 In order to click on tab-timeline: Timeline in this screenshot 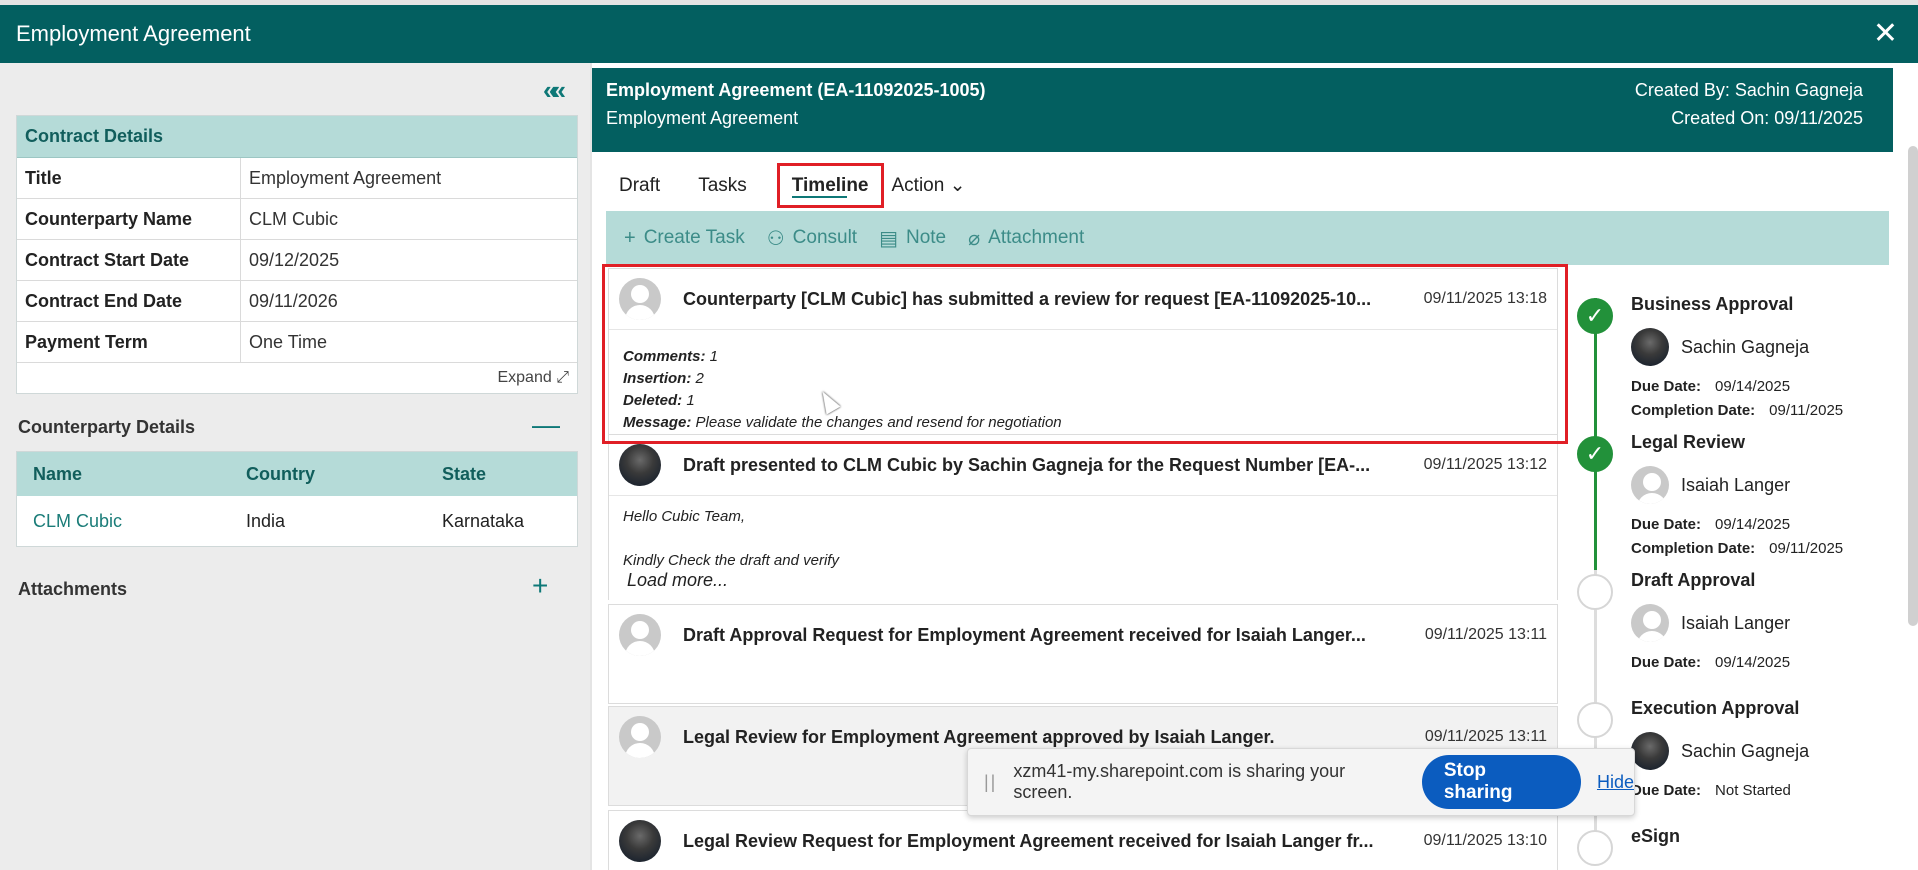, I will do `click(830, 185)`.